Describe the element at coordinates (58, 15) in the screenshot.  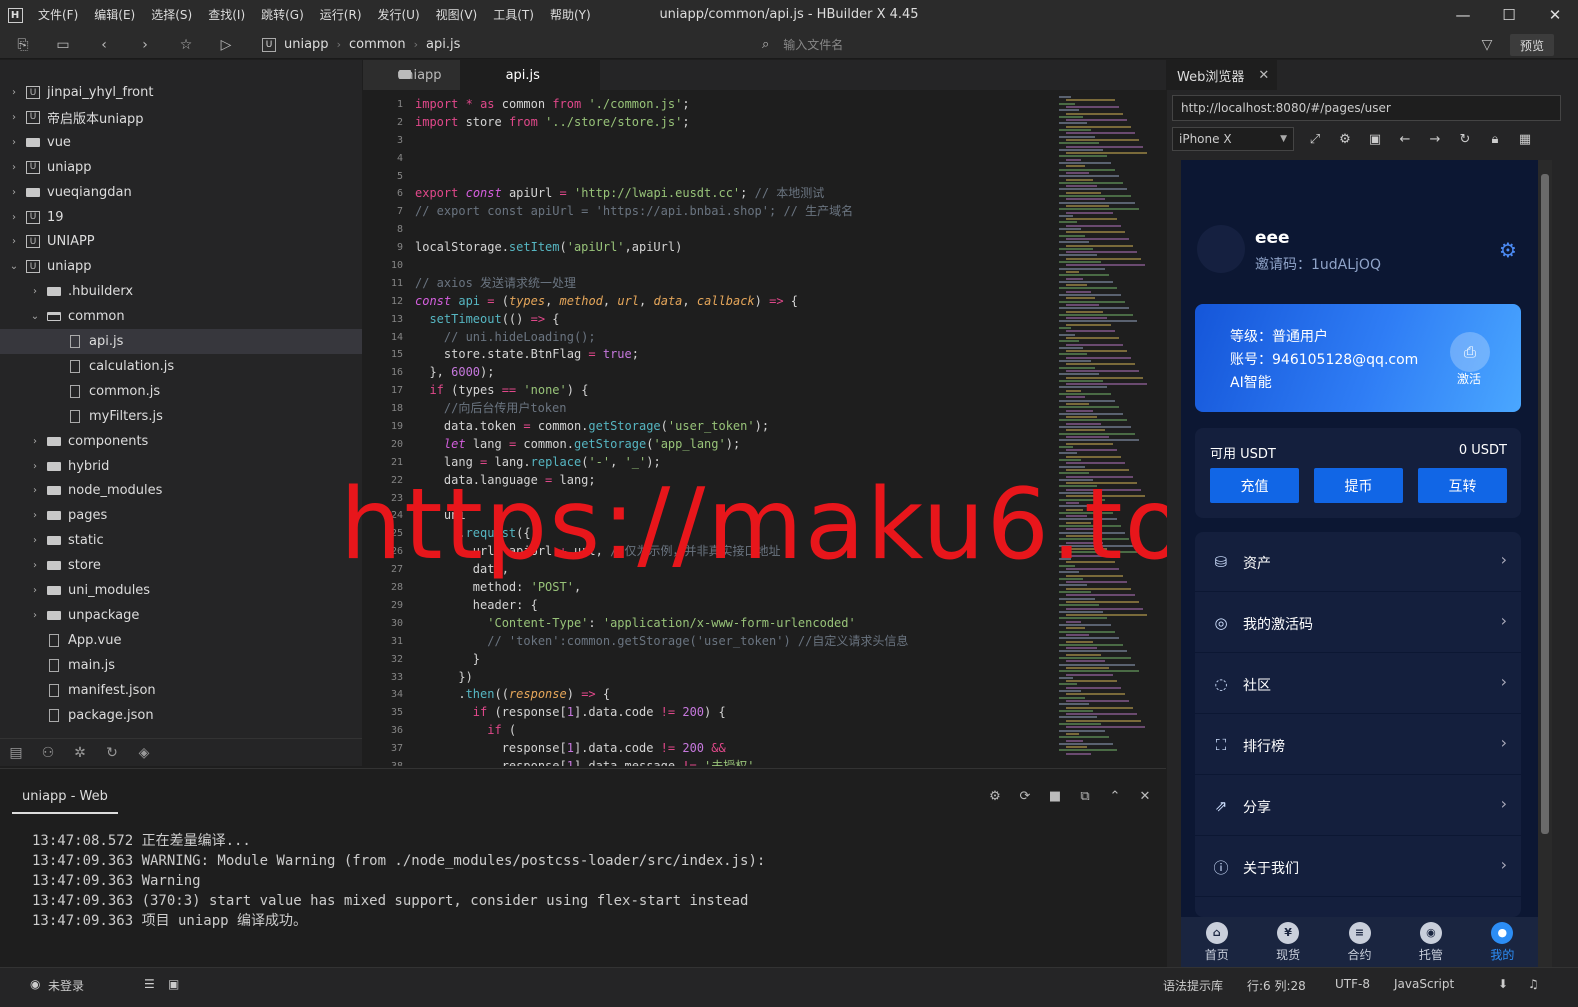
I see `menu-item: 文件(F)` at that location.